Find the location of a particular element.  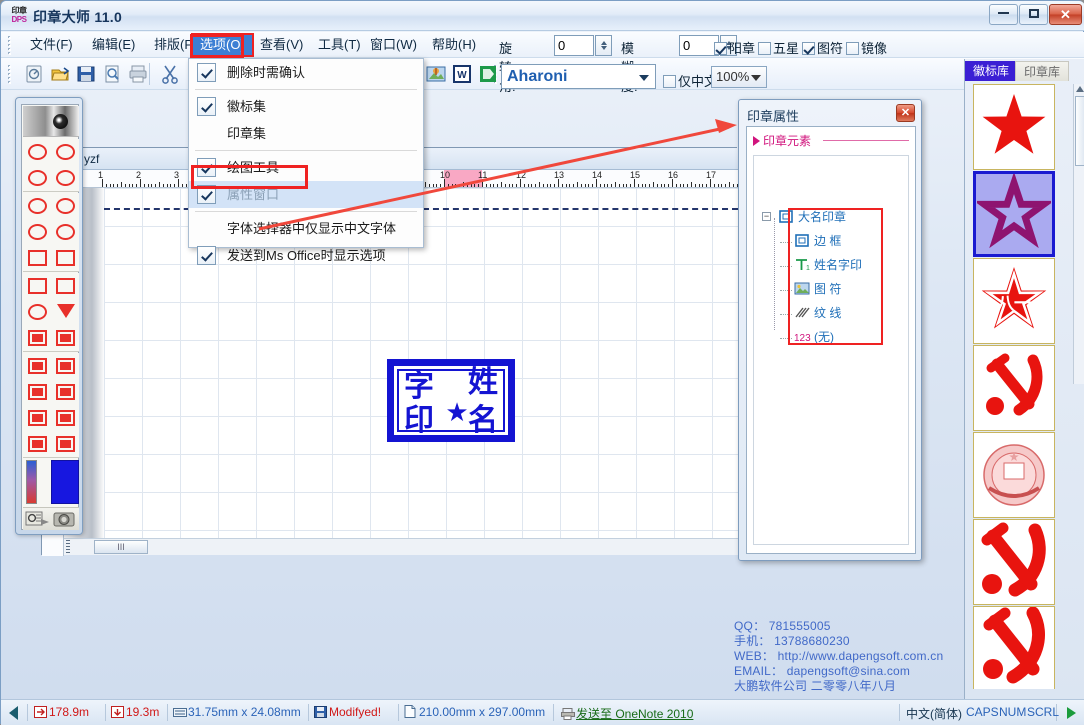

shape-tool-grid-fine is located at coordinates (37, 258).